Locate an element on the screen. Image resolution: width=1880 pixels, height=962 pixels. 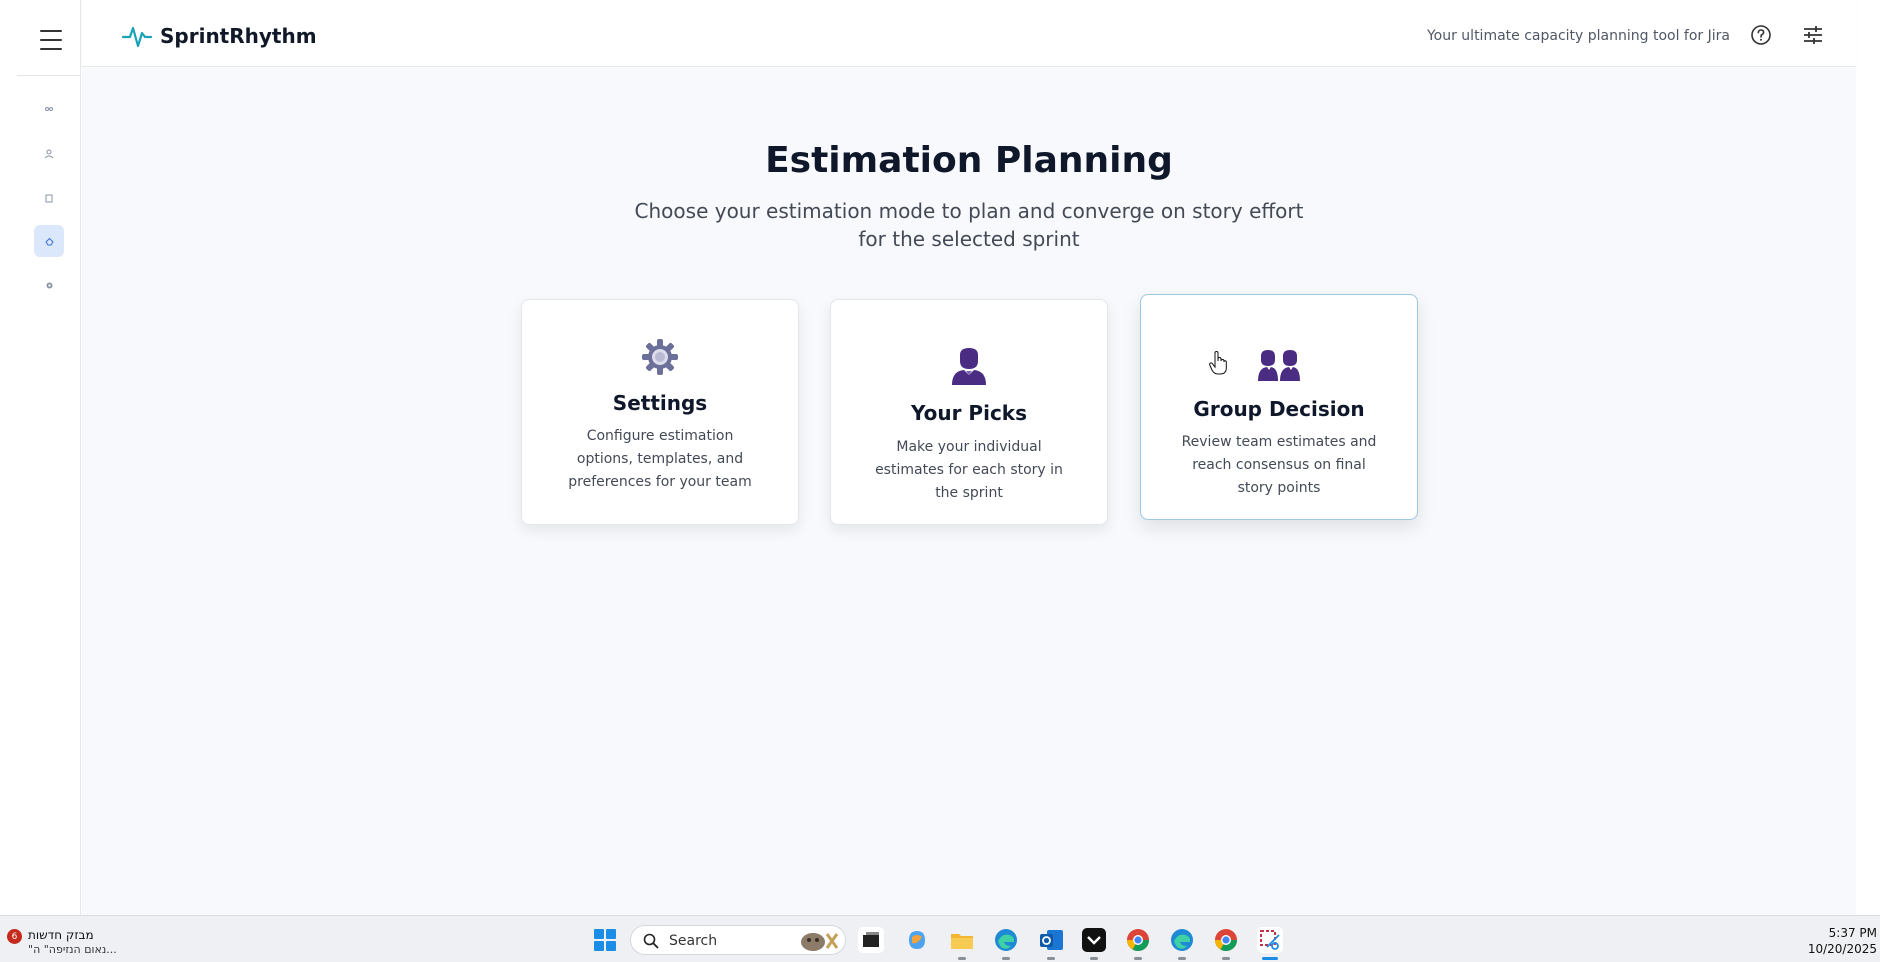
card-title: Group Decision is located at coordinates (1279, 409).